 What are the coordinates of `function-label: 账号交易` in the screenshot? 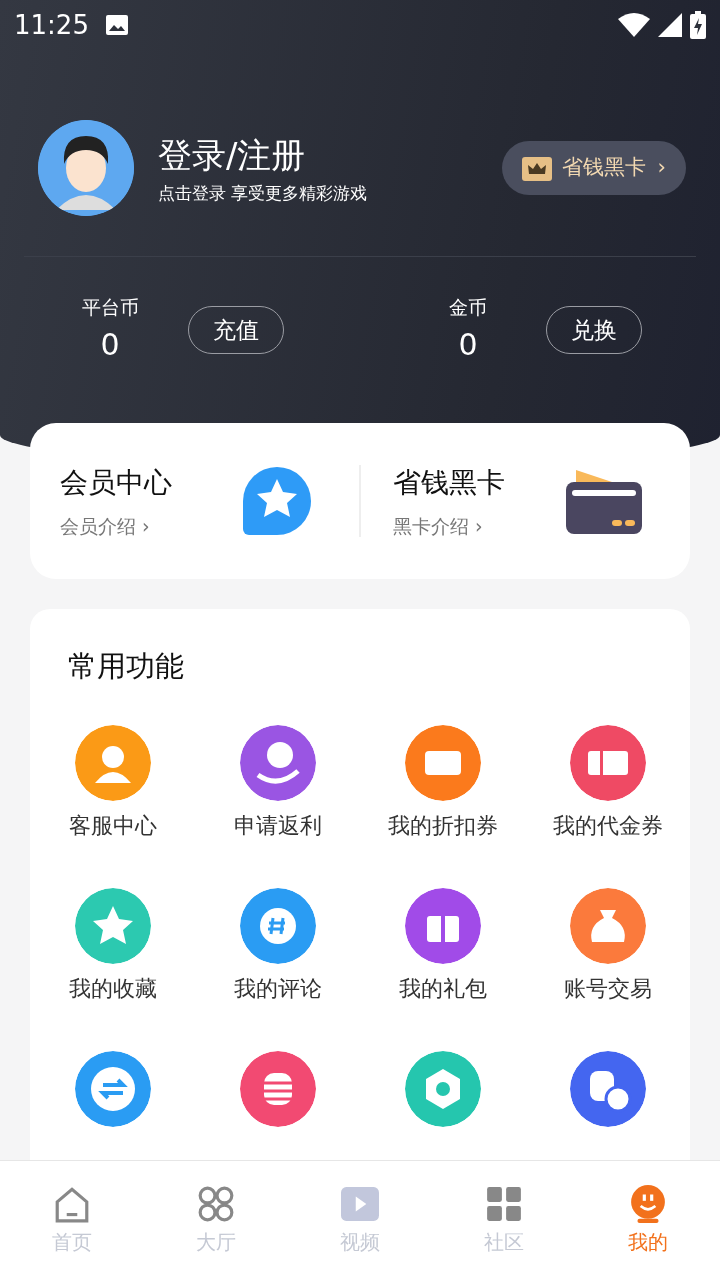 It's located at (607, 988).